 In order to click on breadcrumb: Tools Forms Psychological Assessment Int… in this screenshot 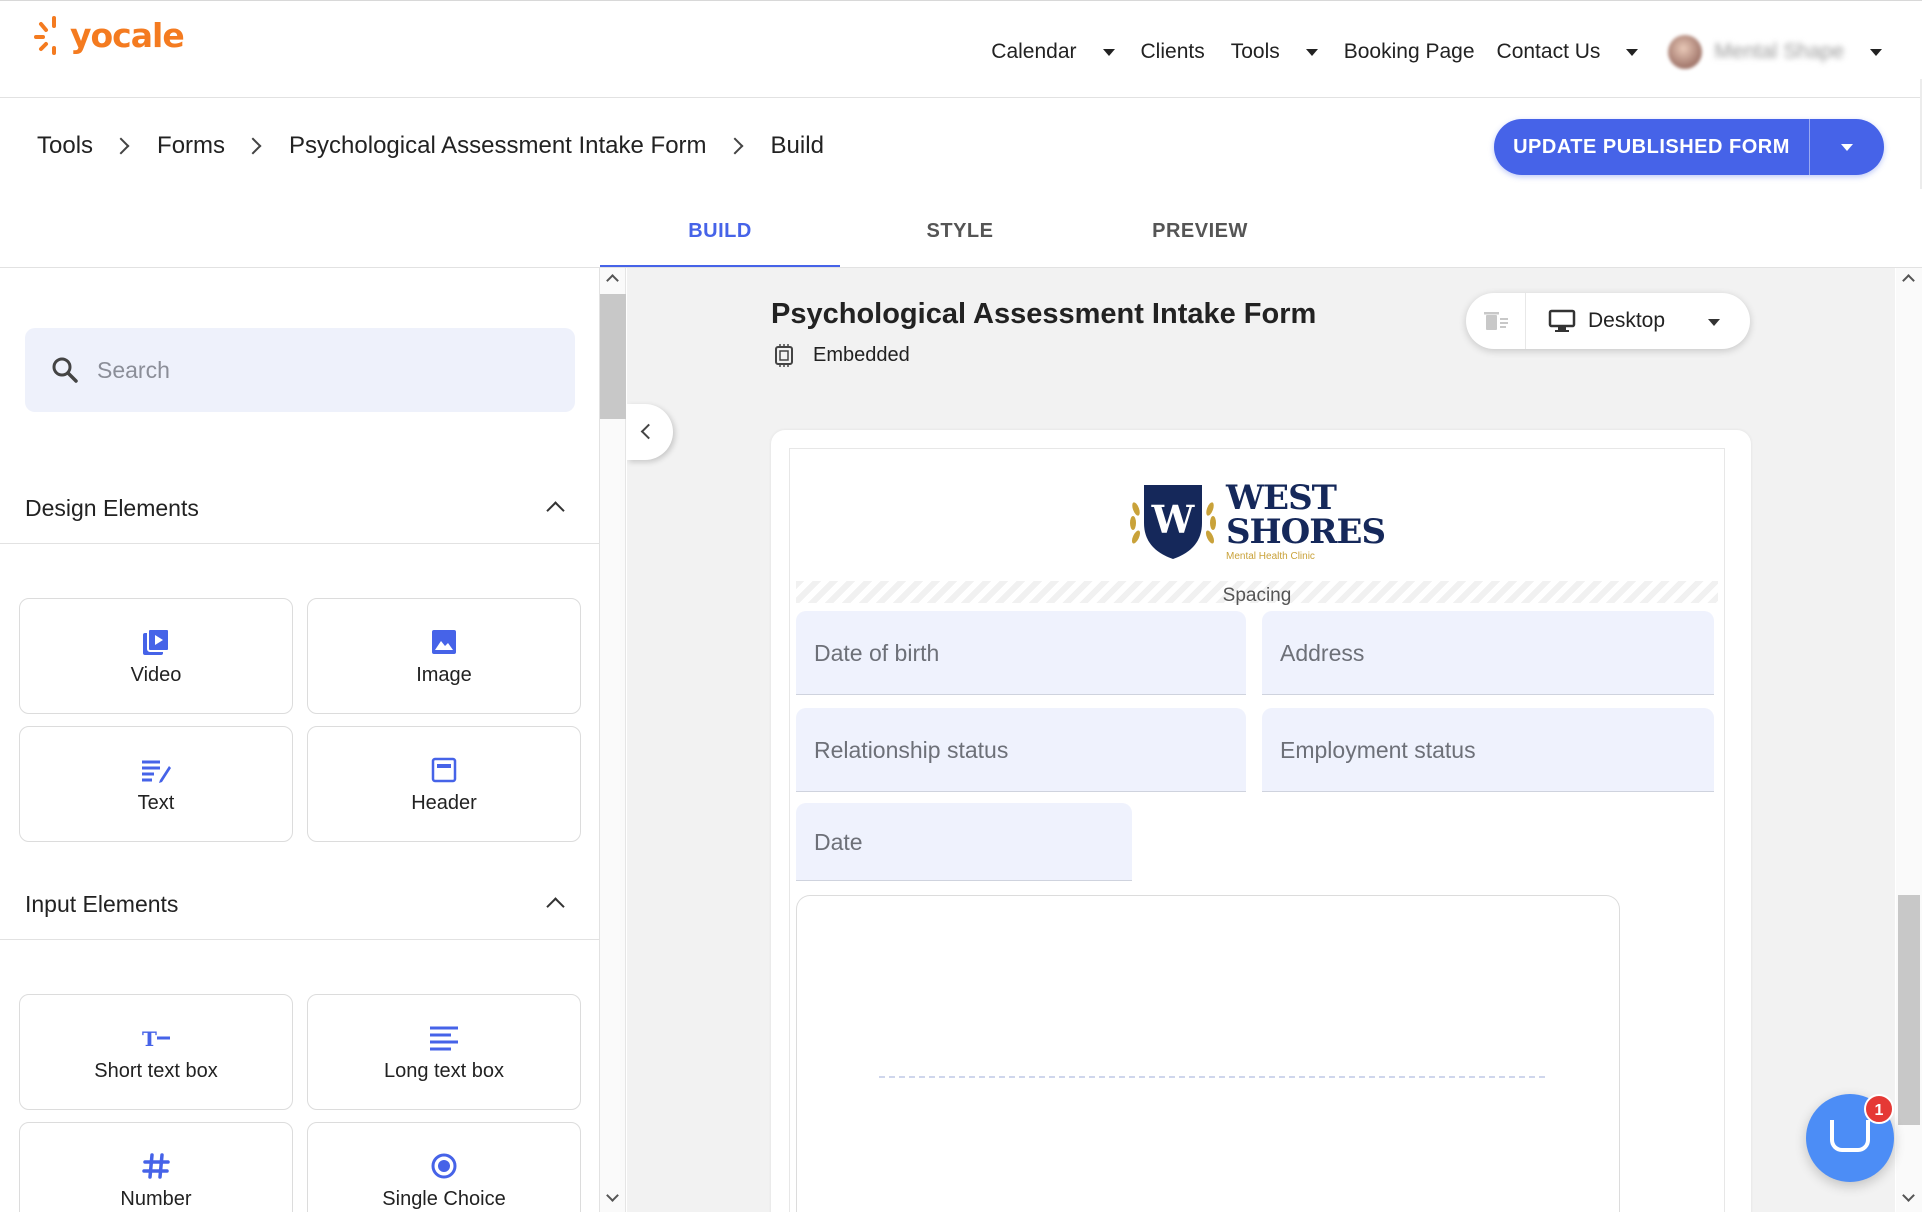, I will do `click(430, 146)`.